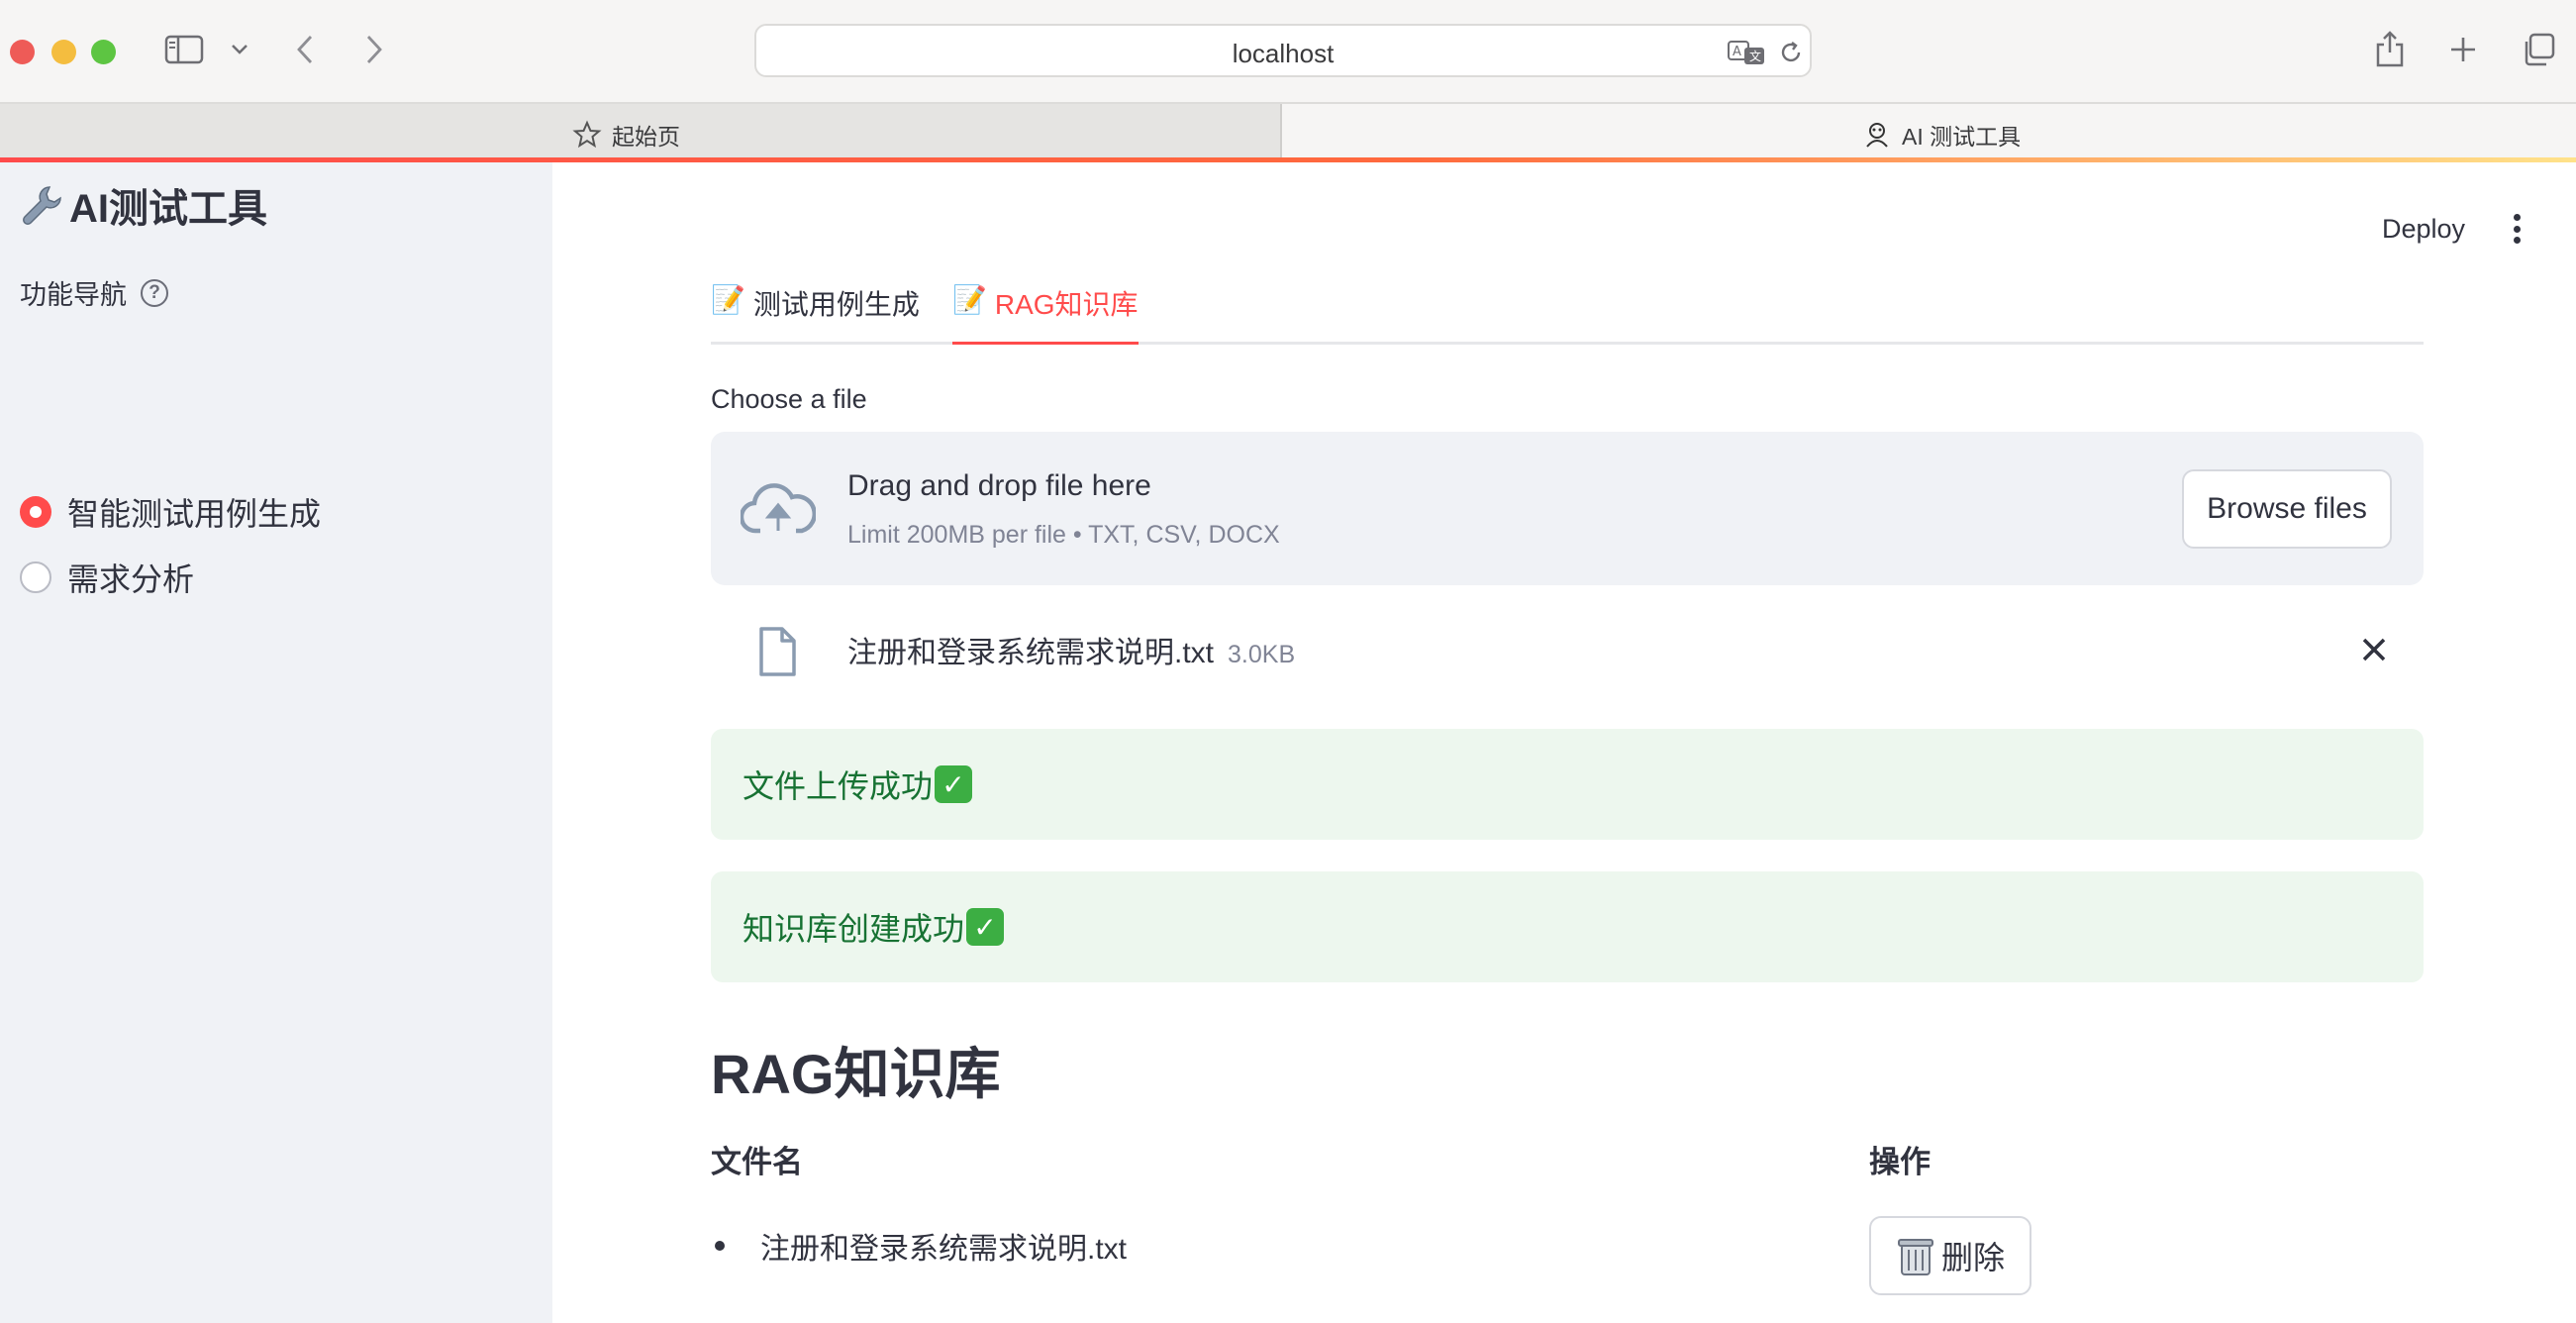 The image size is (2576, 1323). Describe the element at coordinates (305, 49) in the screenshot. I see `back-arrow-icon` at that location.